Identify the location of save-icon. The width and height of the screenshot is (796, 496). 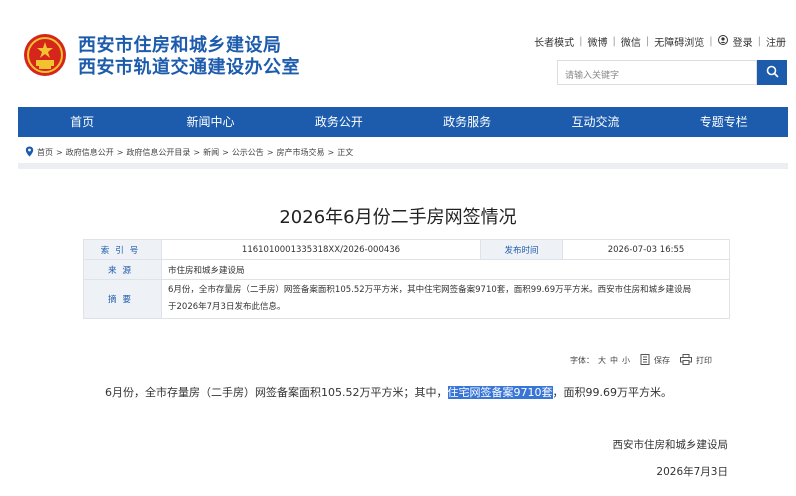
(645, 360).